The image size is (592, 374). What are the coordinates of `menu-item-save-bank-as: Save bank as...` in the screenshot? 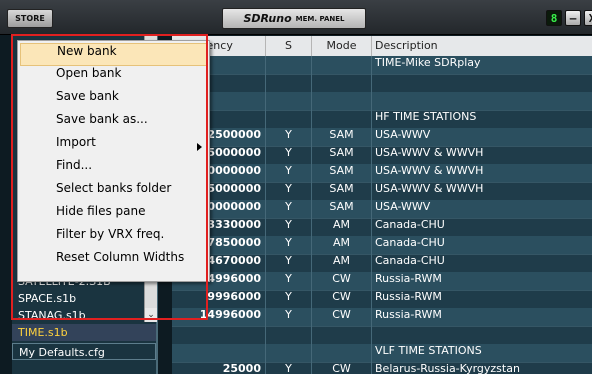 It's located at (113, 123).